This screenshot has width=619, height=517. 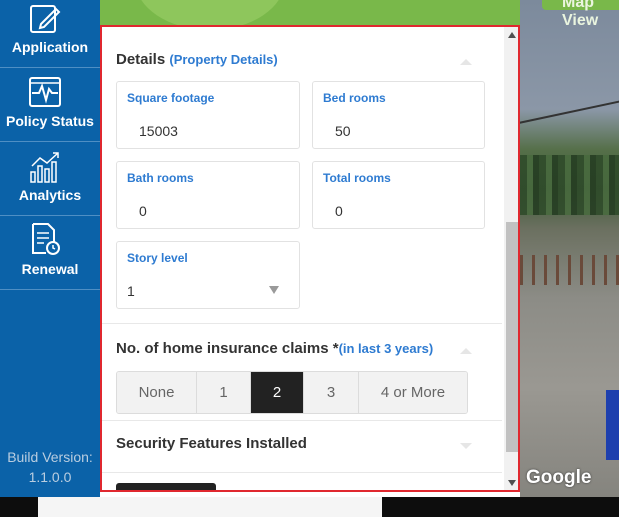 I want to click on tree-line, so click(x=569, y=185).